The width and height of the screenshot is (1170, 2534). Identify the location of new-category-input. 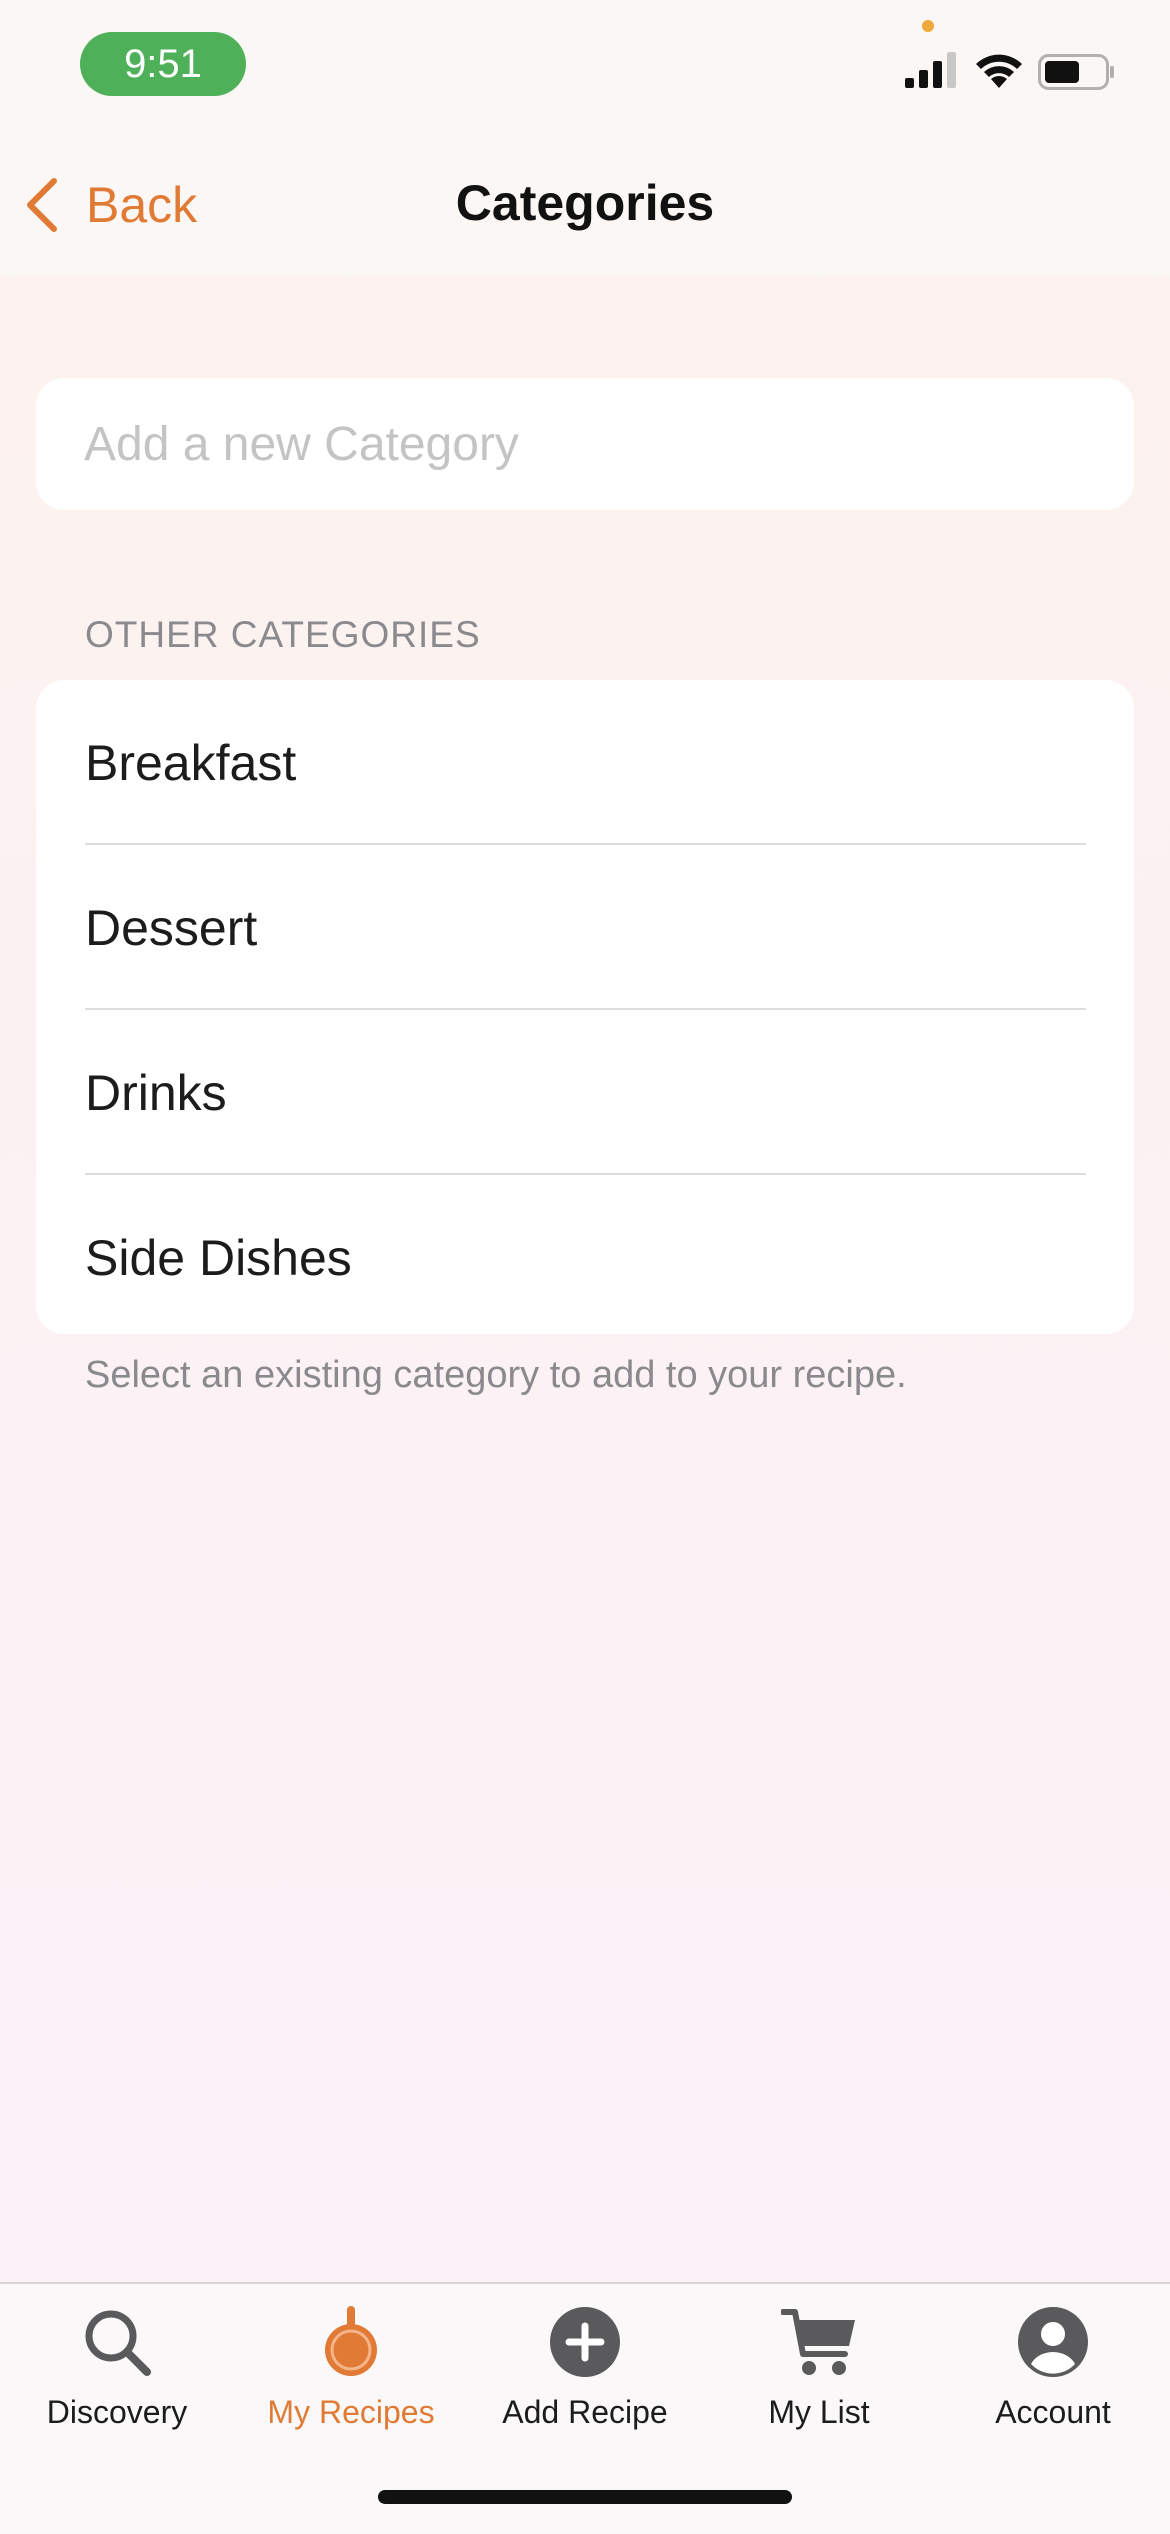
(589, 444).